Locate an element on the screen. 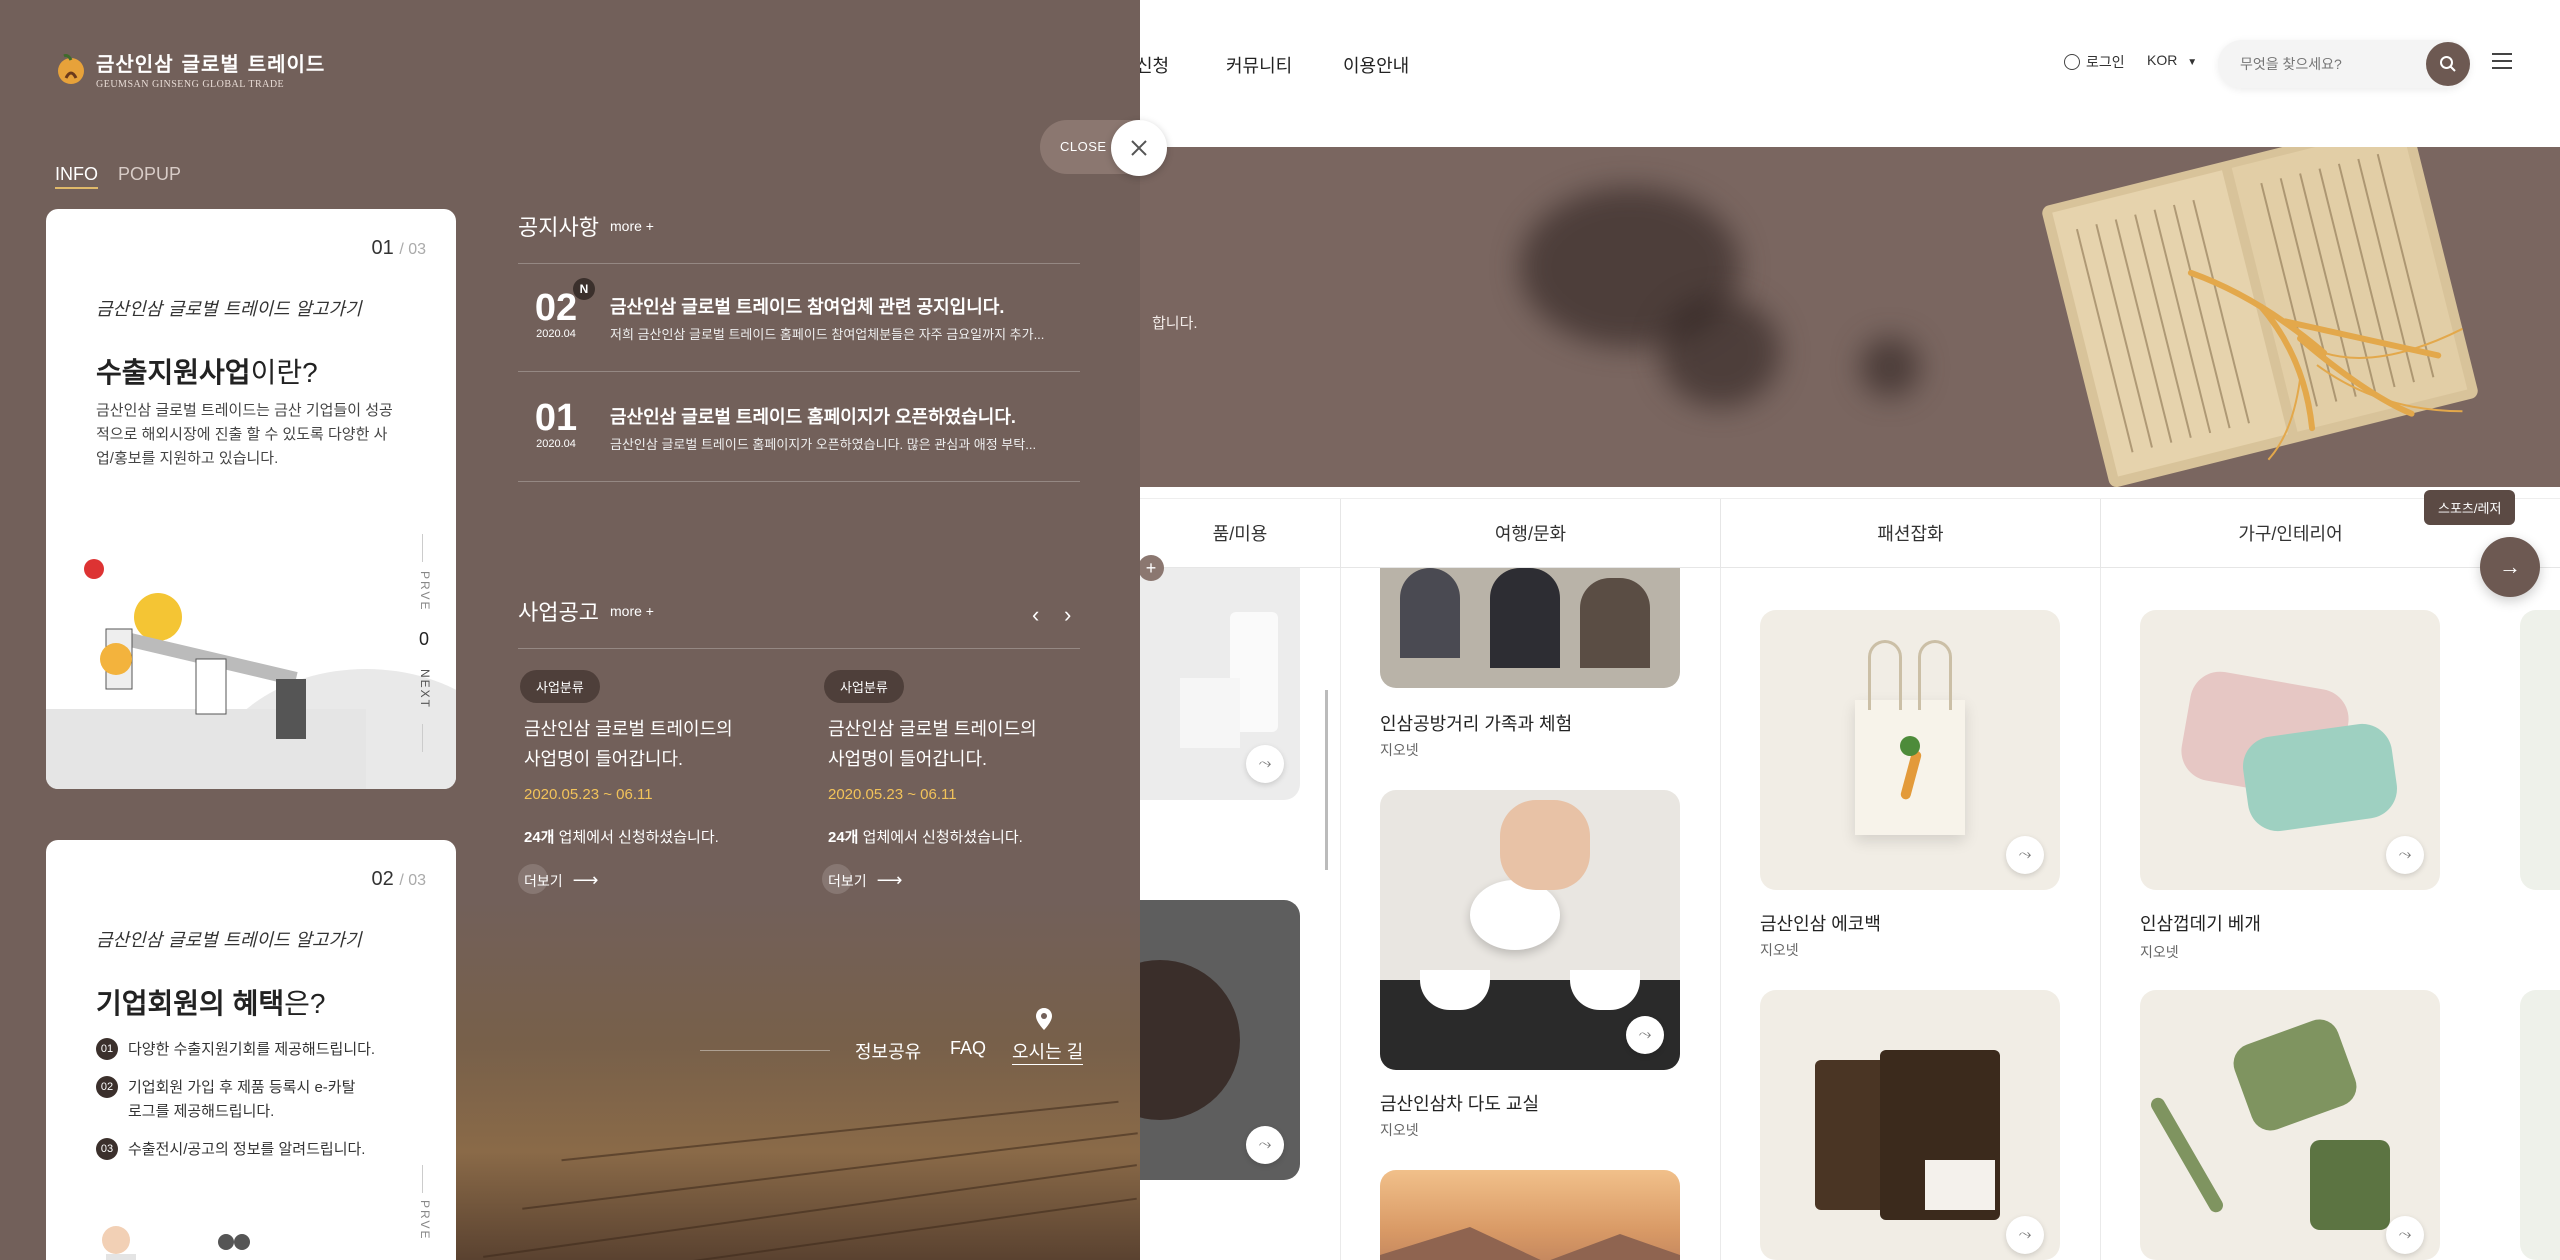 The image size is (2560, 1260). ginseng-logo-icon is located at coordinates (71, 69).